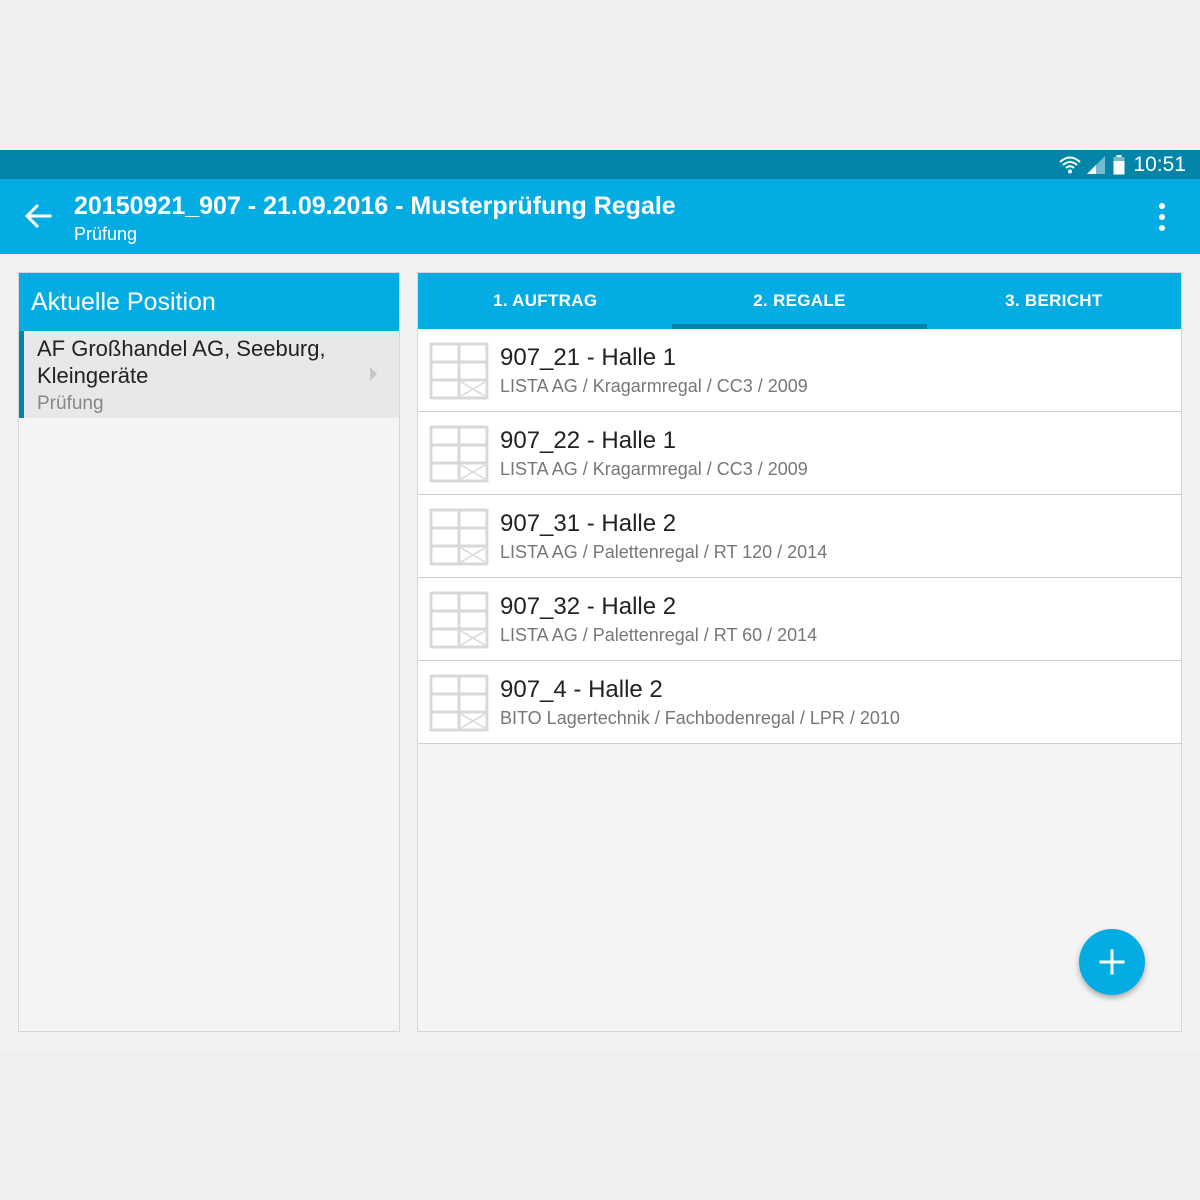 The height and width of the screenshot is (1200, 1200). What do you see at coordinates (1096, 164) in the screenshot?
I see `signal-icon` at bounding box center [1096, 164].